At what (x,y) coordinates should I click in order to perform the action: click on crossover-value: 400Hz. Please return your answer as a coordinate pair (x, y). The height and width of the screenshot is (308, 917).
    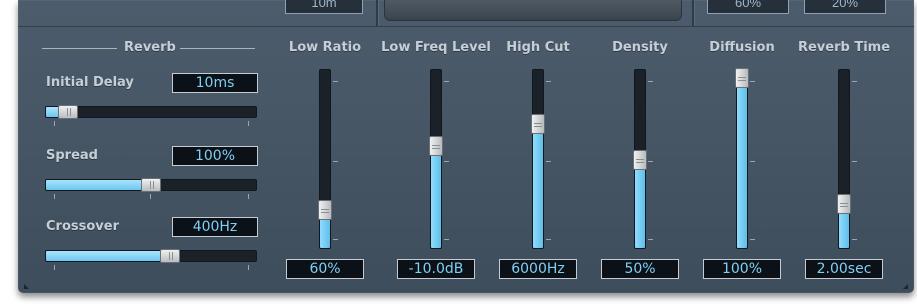
    Looking at the image, I should click on (215, 227).